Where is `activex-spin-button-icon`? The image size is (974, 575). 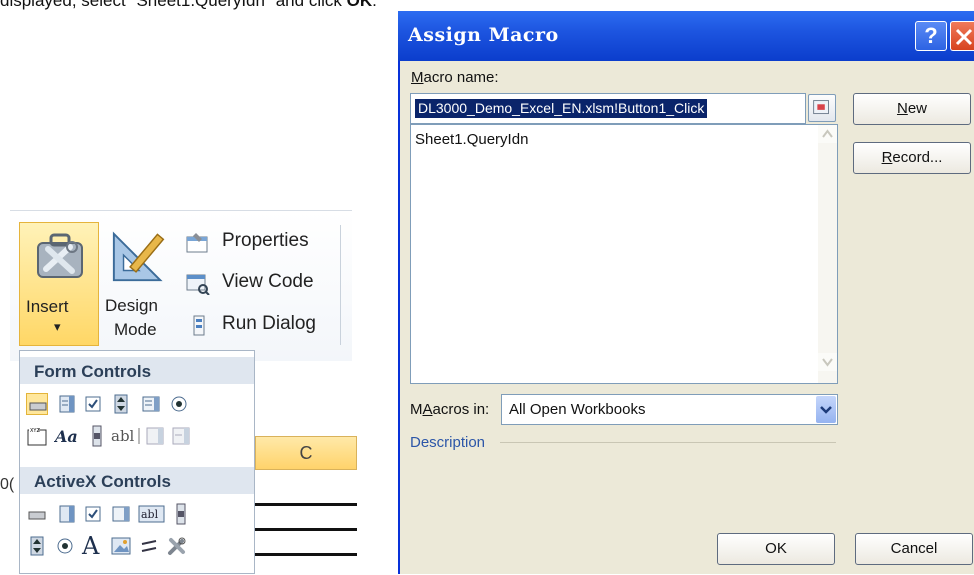
activex-spin-button-icon is located at coordinates (37, 546).